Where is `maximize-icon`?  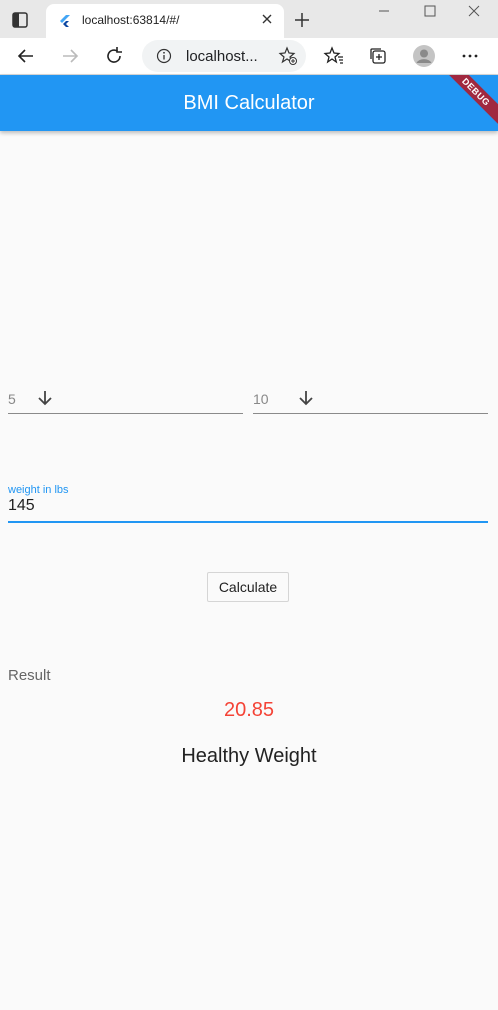 maximize-icon is located at coordinates (430, 11).